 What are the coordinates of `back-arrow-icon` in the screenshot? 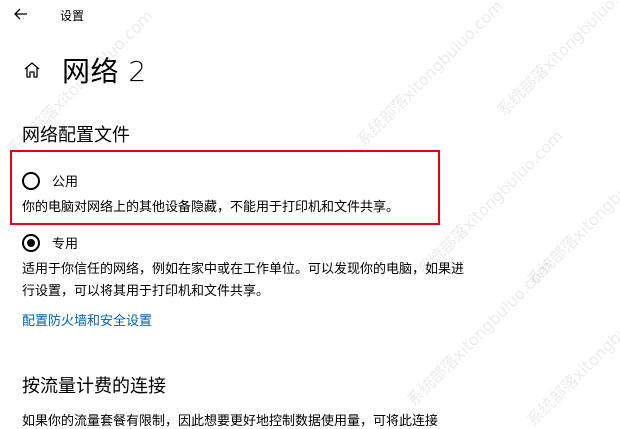 It's located at (20, 14).